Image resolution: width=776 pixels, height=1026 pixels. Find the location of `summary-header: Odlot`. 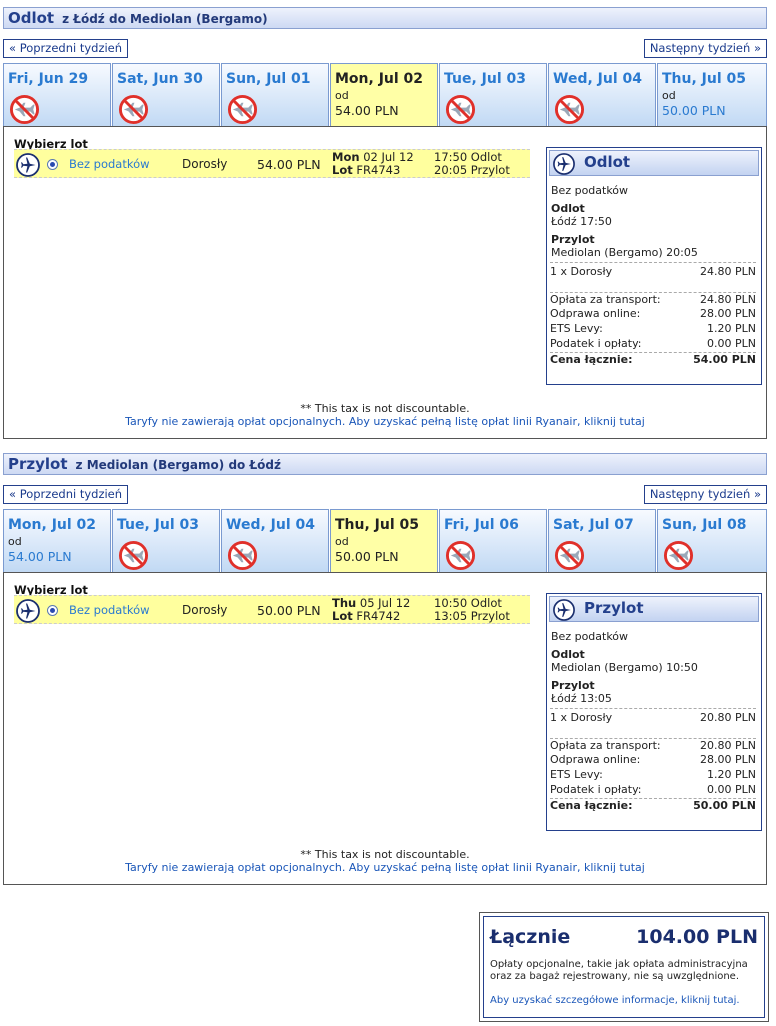

summary-header: Odlot is located at coordinates (654, 163).